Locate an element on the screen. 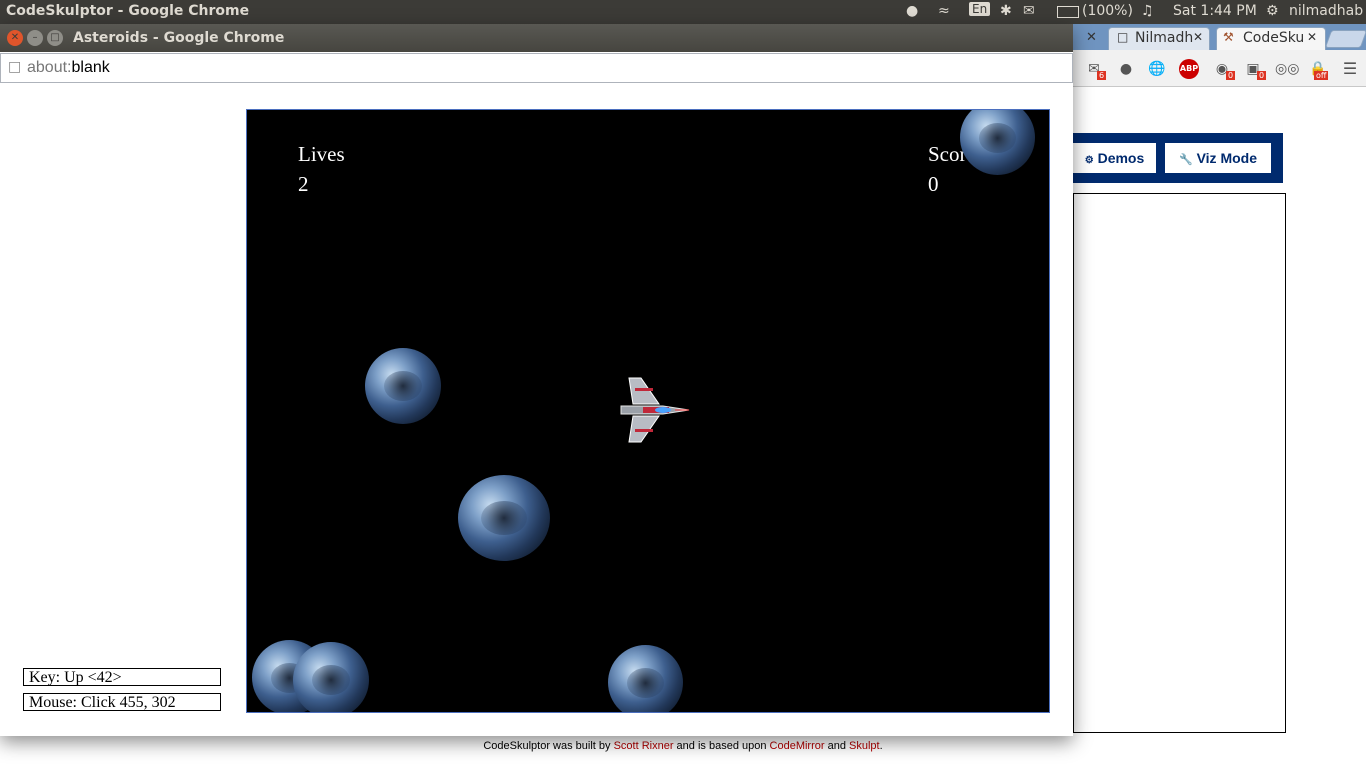 This screenshot has width=1366, height=768. user-name: nilmadhab is located at coordinates (1326, 11).